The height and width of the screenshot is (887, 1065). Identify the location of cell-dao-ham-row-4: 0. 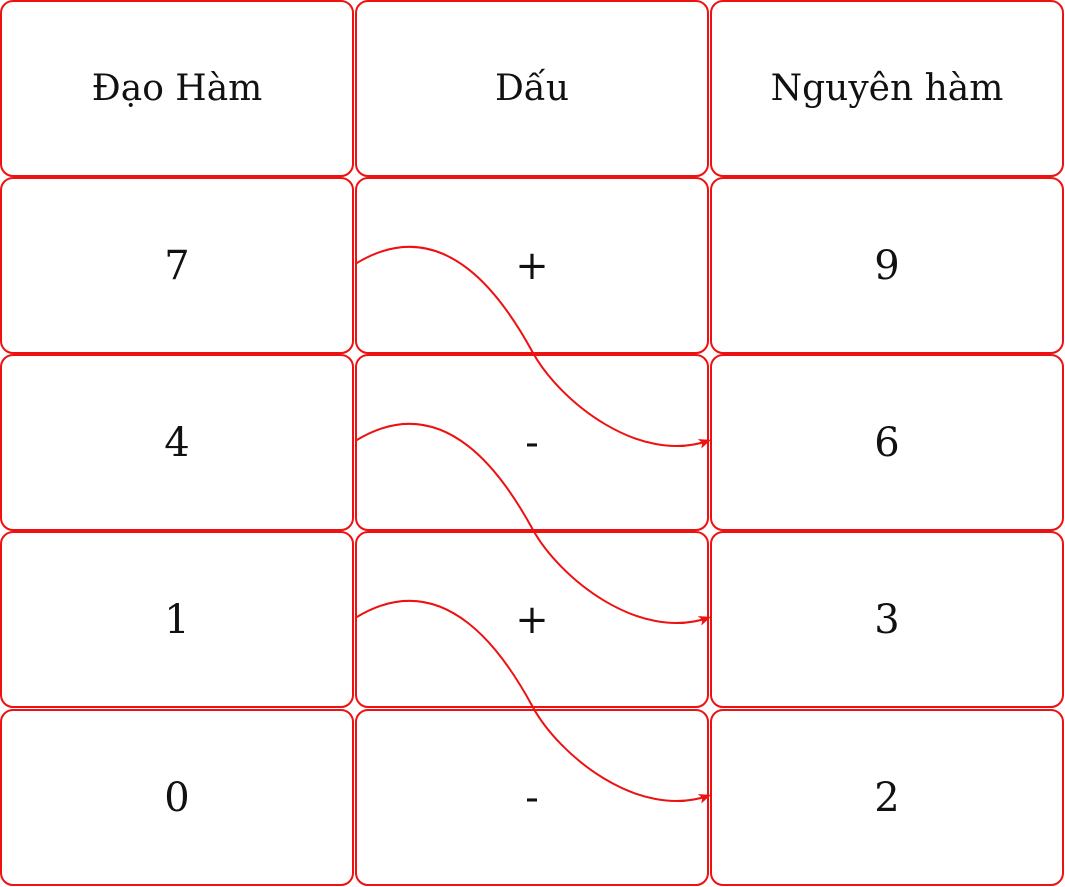
(177, 797).